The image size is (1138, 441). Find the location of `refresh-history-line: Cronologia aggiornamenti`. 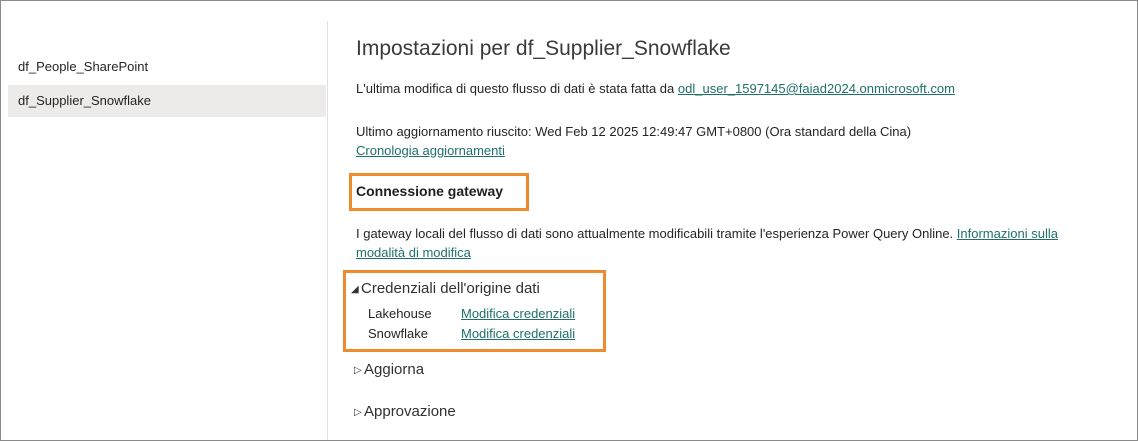

refresh-history-line: Cronologia aggiornamenti is located at coordinates (430, 150).